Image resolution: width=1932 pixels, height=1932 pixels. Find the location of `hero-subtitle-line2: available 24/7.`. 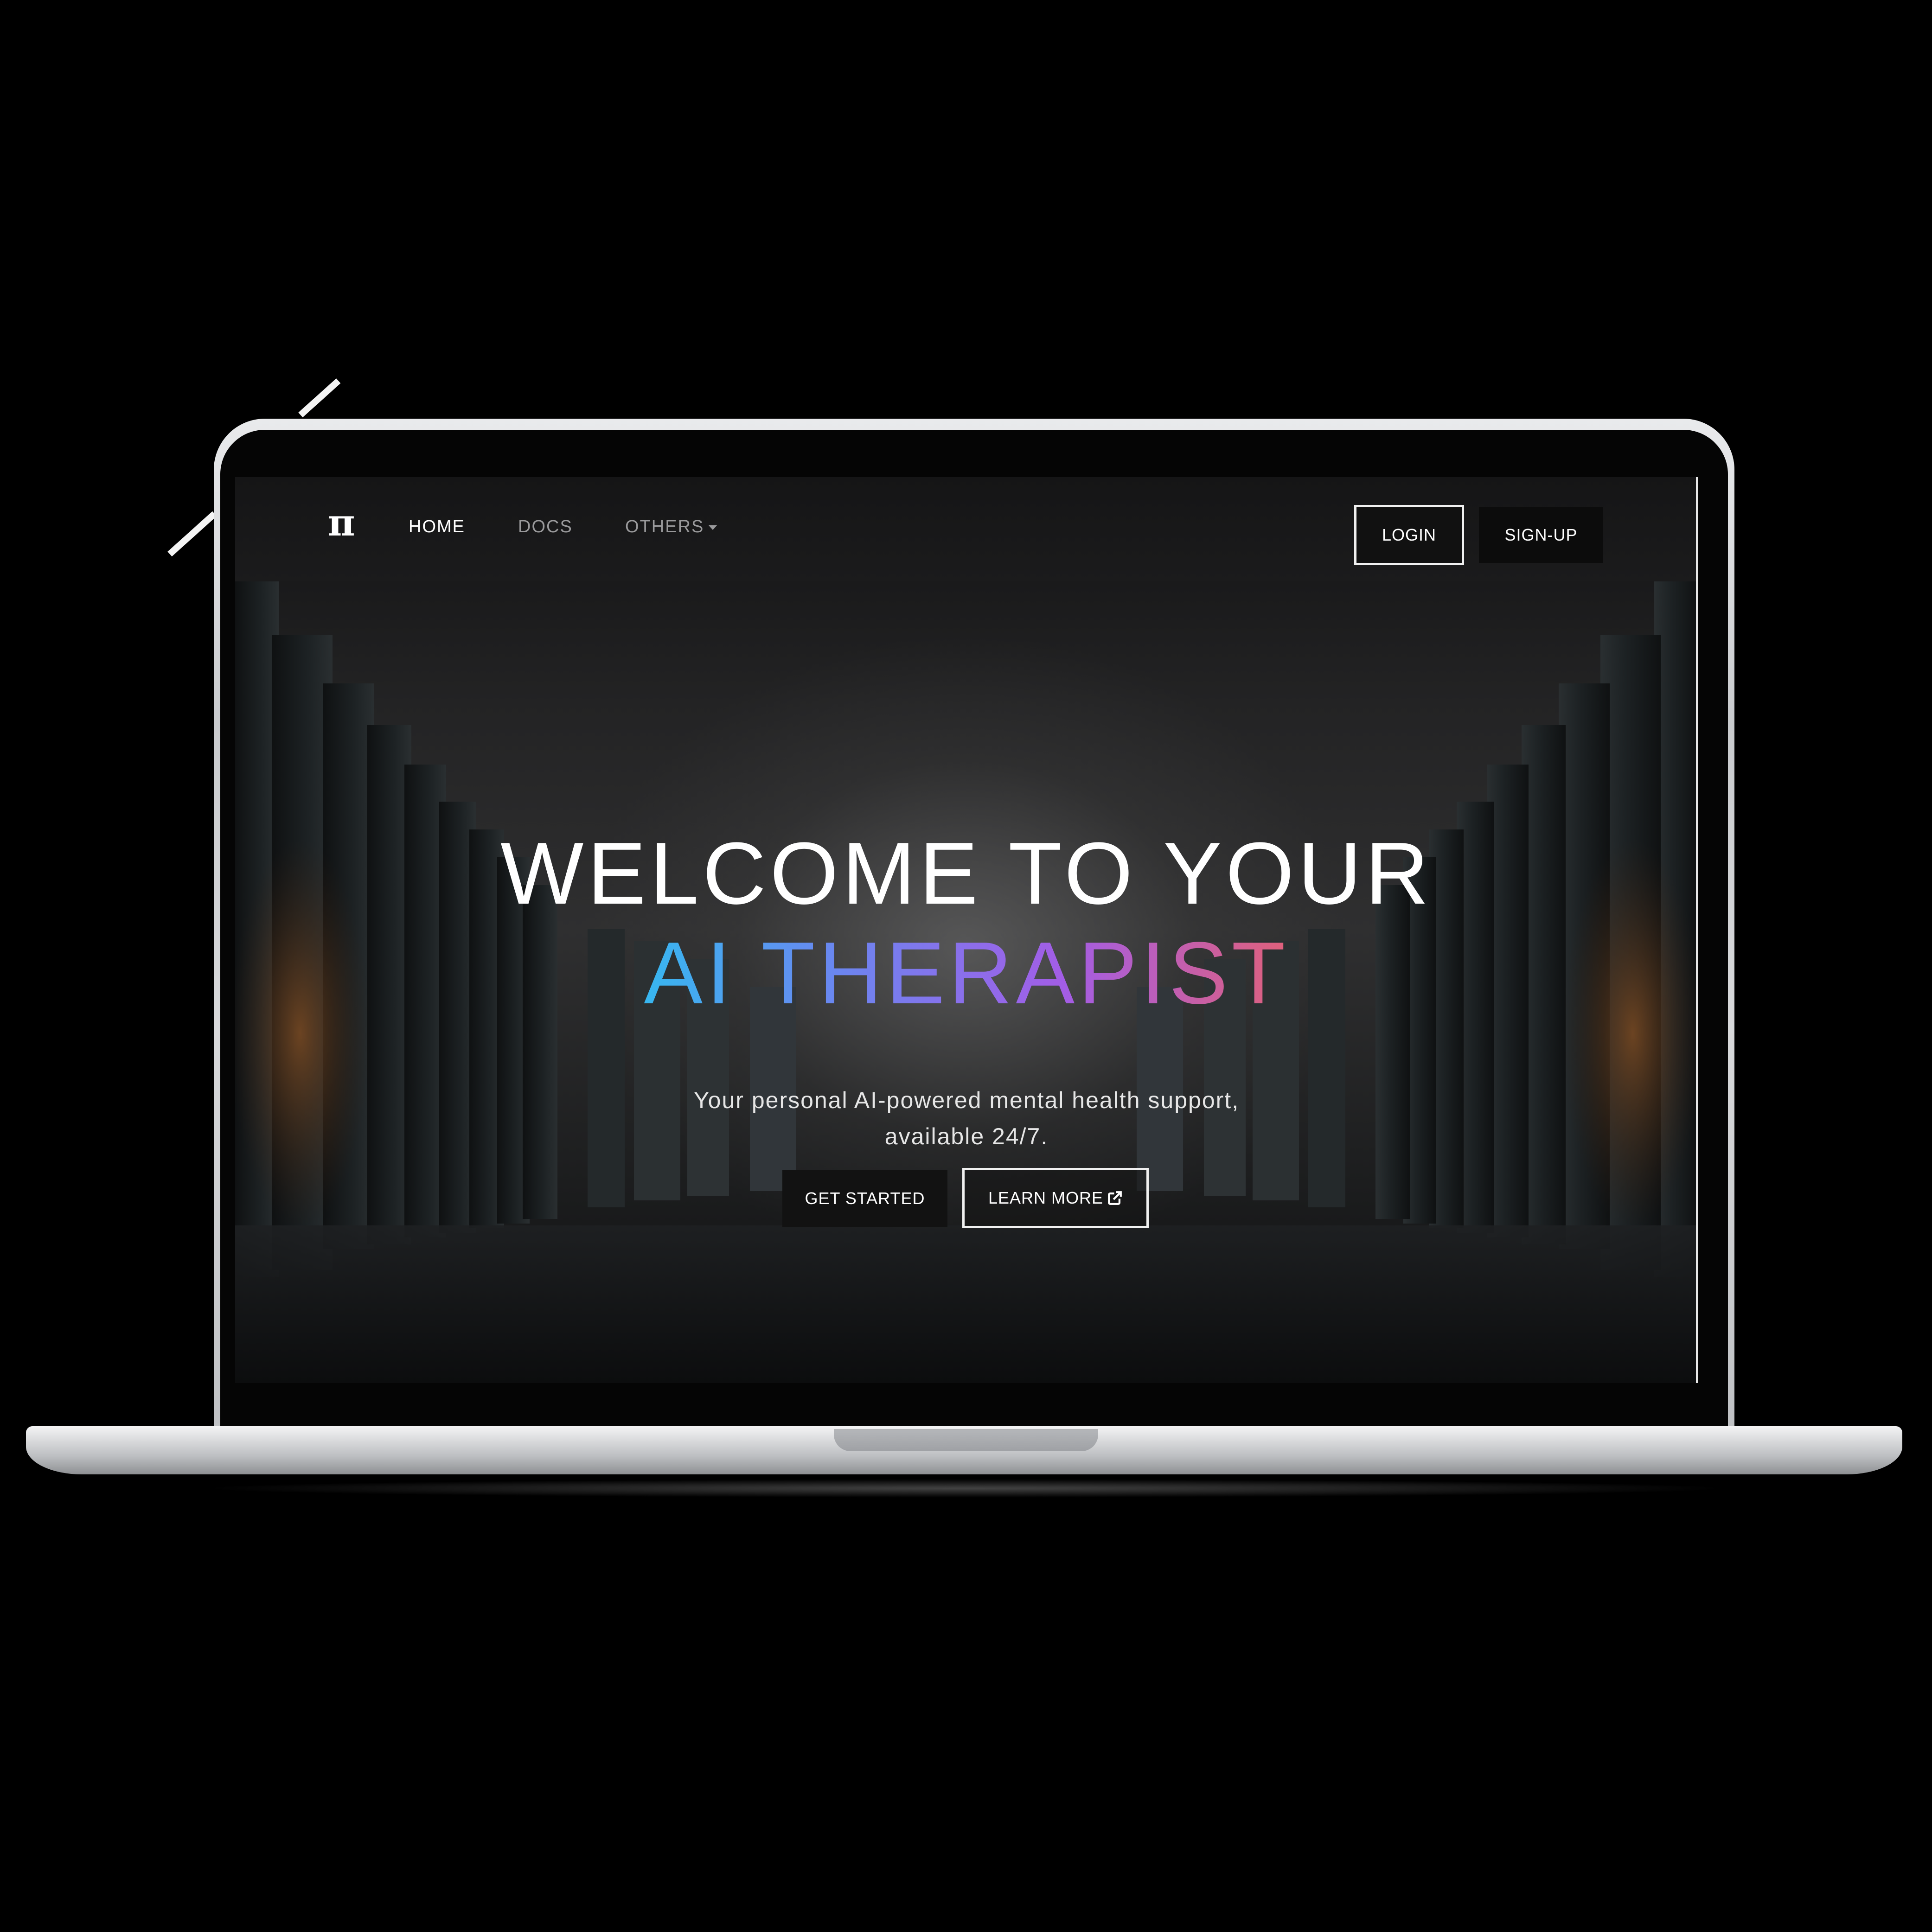

hero-subtitle-line2: available 24/7. is located at coordinates (966, 1136).